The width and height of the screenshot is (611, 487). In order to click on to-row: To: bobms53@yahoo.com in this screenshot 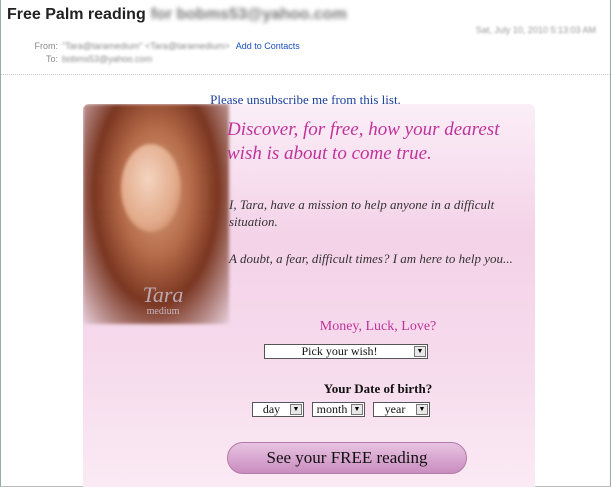, I will do `click(76, 59)`.